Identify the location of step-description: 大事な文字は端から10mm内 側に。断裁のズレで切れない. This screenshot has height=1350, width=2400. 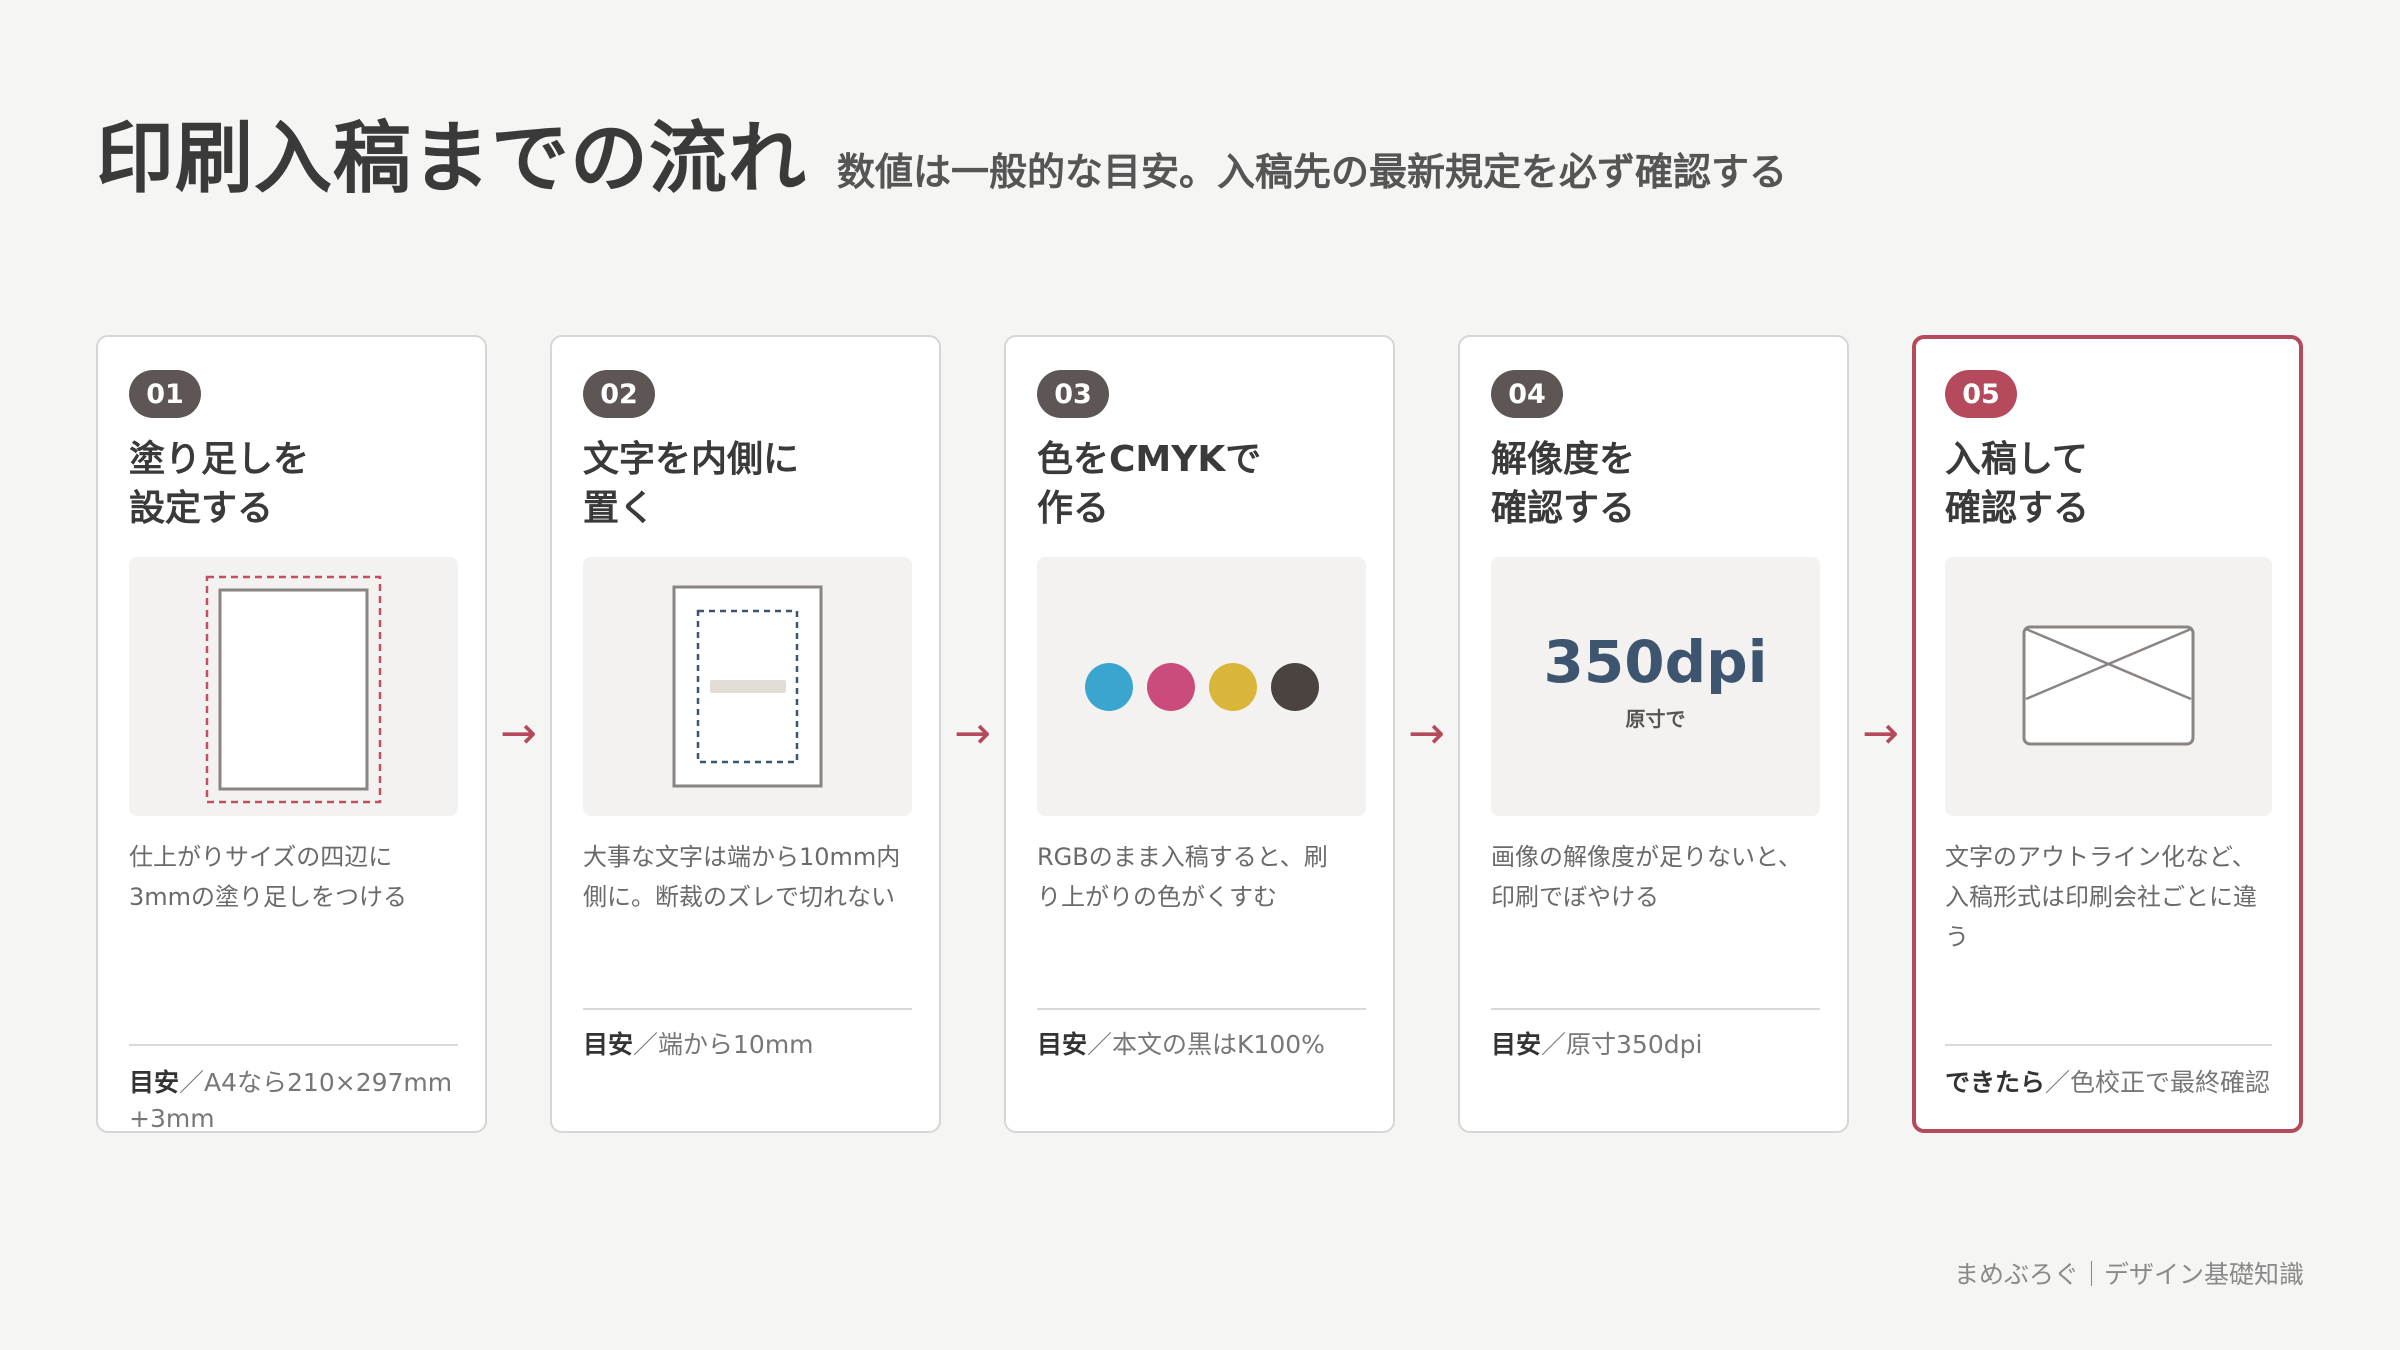
(742, 877).